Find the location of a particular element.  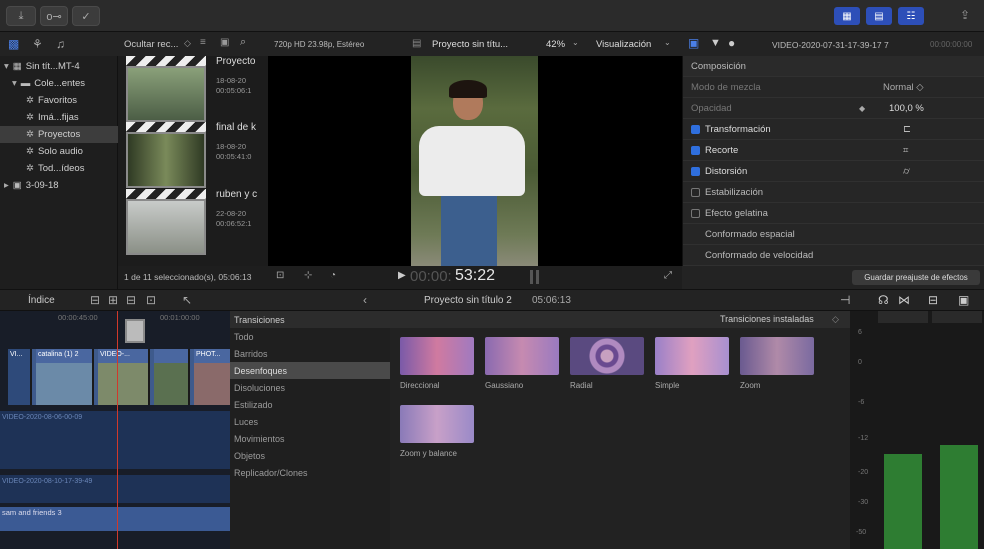

rolling-shutter-row: Efecto gelatina is located at coordinates (833, 213).